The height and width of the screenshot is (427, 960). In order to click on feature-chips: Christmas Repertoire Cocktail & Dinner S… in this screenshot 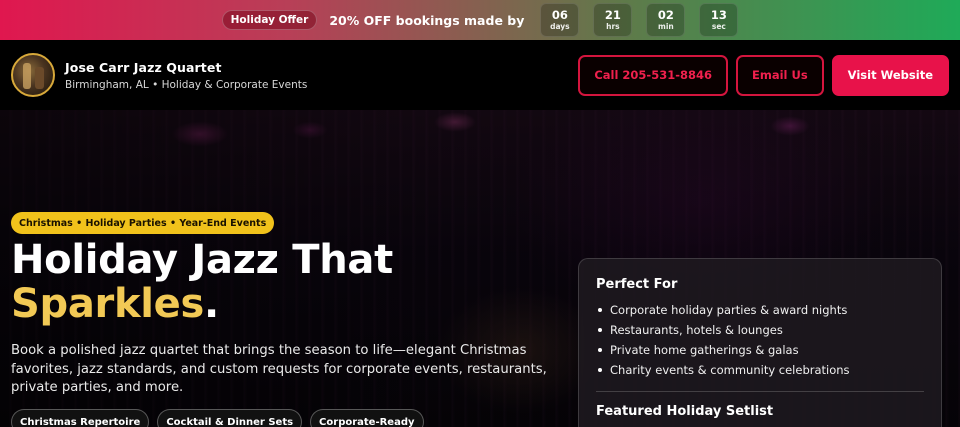, I will do `click(217, 418)`.